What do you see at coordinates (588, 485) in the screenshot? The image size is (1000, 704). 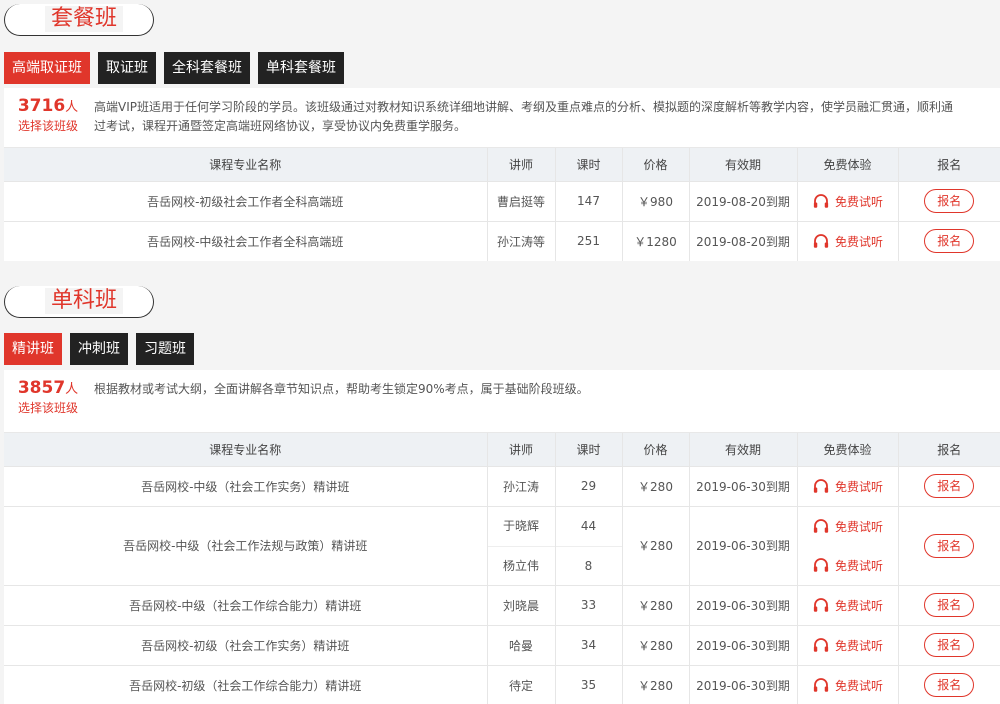 I see `hours: 29` at bounding box center [588, 485].